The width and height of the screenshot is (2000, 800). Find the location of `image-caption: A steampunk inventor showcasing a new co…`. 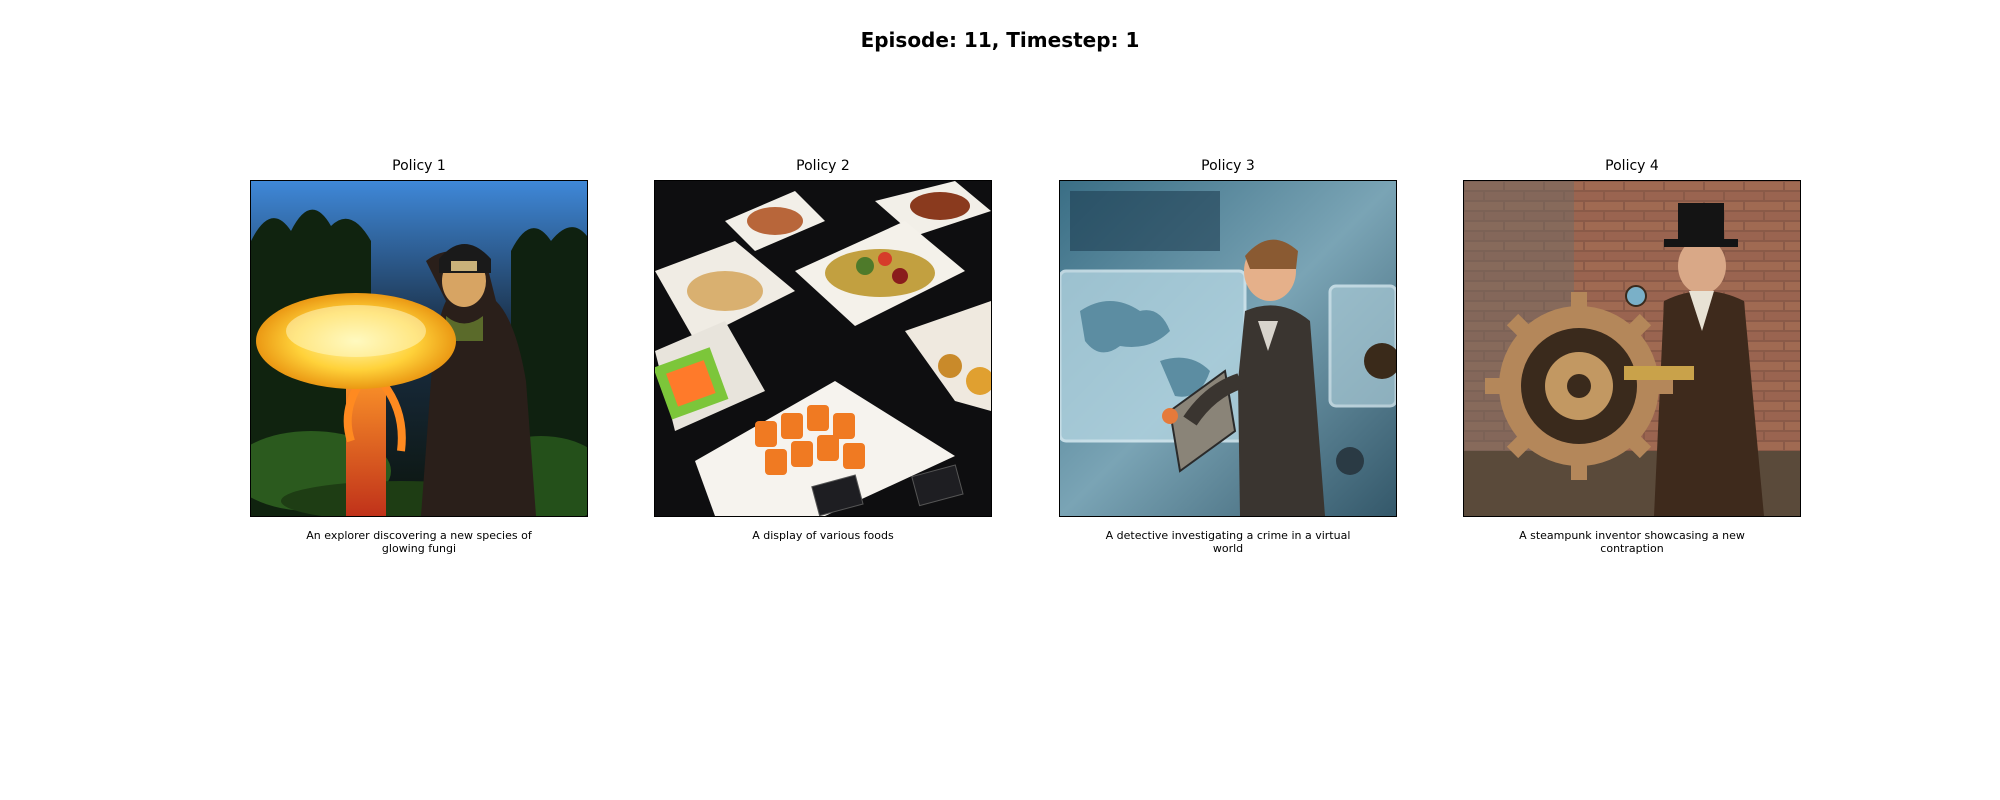

image-caption: A steampunk inventor showcasing a new co… is located at coordinates (1632, 542).